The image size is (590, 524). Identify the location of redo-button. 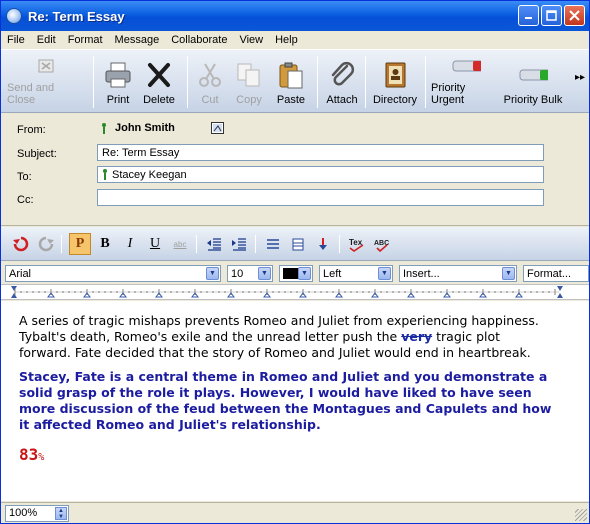
(46, 244).